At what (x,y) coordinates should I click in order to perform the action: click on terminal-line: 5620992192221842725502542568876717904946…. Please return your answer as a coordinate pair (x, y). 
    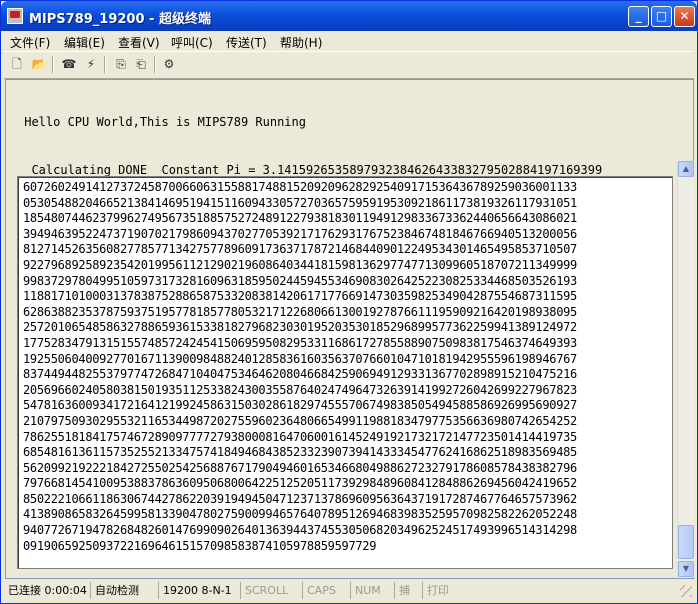
    Looking at the image, I should click on (300, 467).